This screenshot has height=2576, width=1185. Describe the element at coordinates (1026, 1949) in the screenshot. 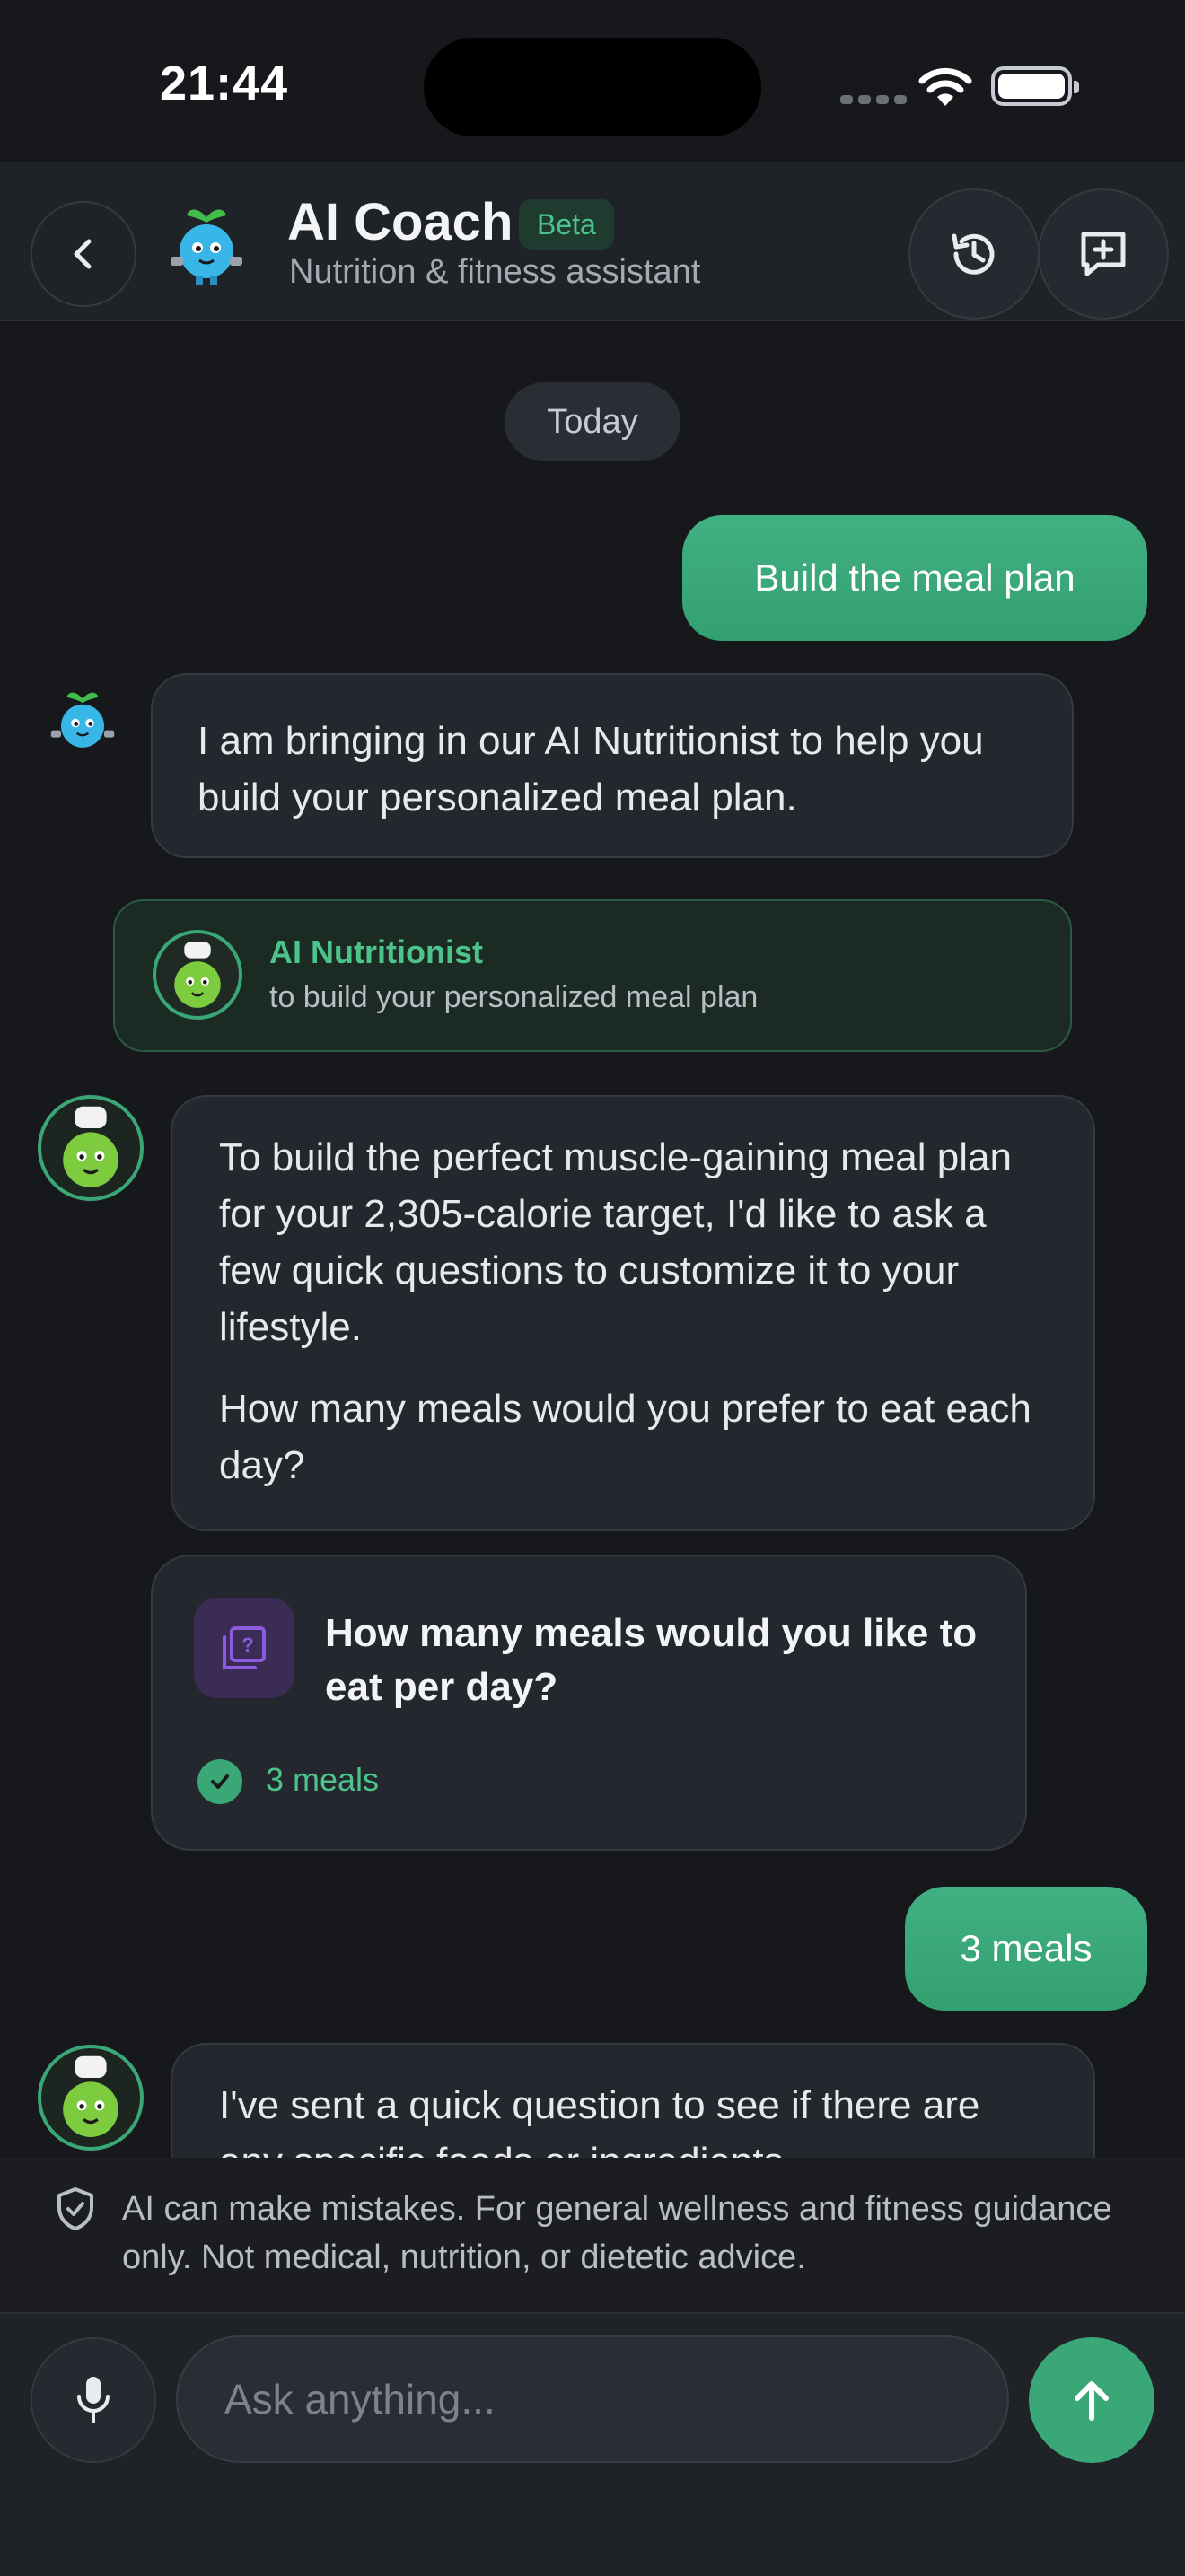

I see `user-message: 3 meals` at that location.